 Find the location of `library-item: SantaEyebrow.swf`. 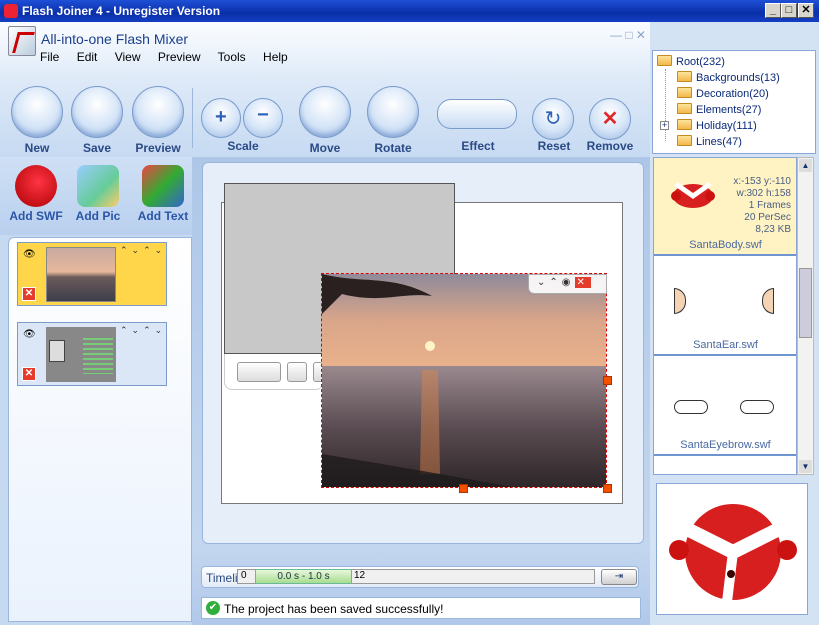

library-item: SantaEyebrow.swf is located at coordinates (725, 407).